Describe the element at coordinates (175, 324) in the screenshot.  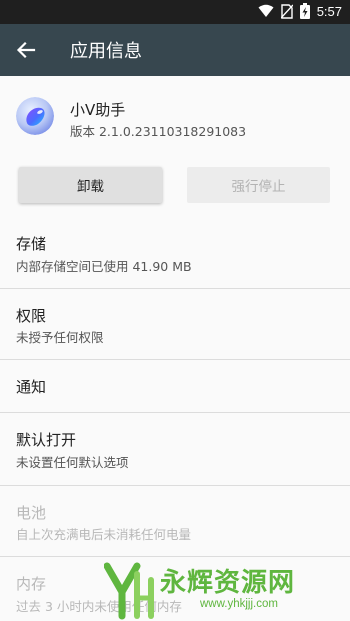
I see `permissions-row: 权限 未授予任何权限` at that location.